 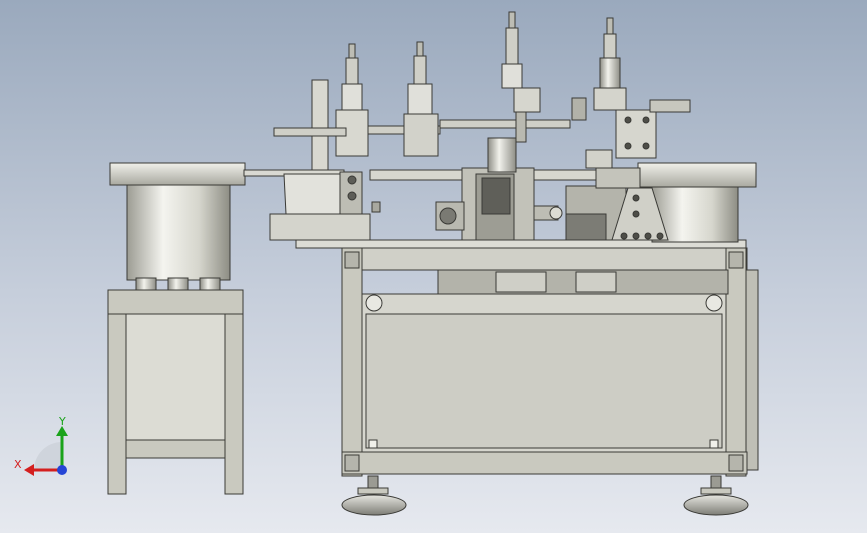 What do you see at coordinates (374, 495) in the screenshot?
I see `leveling-foot-left` at bounding box center [374, 495].